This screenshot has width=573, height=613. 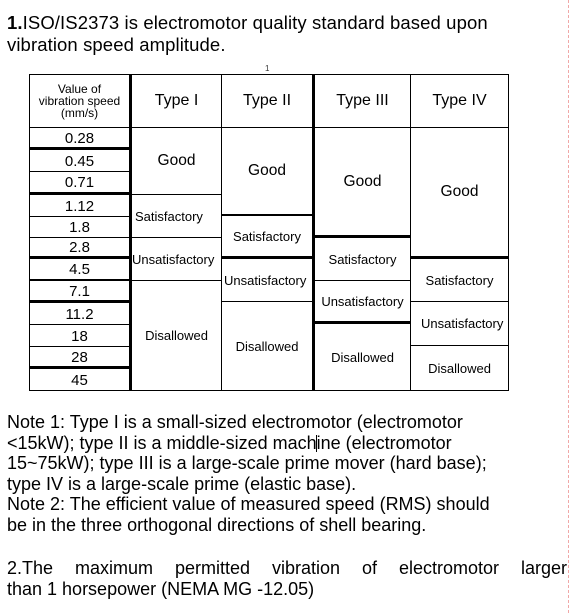 What do you see at coordinates (459, 323) in the screenshot?
I see `type-4-unsatisfactory: Unsatisfactory` at bounding box center [459, 323].